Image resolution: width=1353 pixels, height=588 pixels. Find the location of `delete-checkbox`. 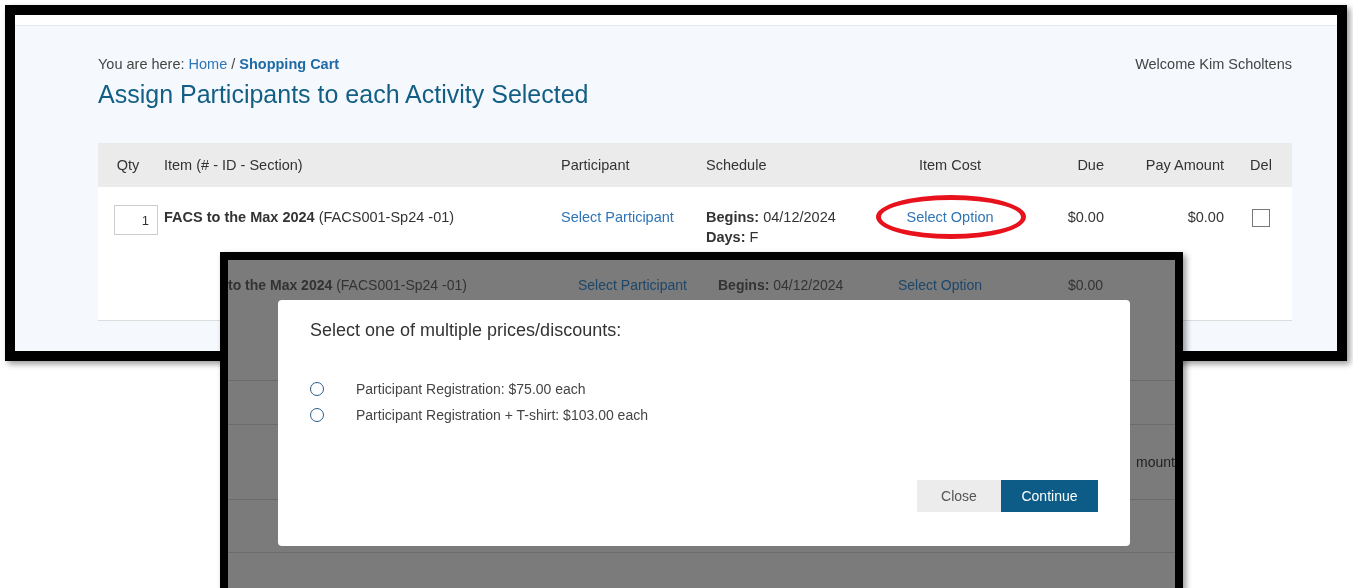

delete-checkbox is located at coordinates (1261, 218).